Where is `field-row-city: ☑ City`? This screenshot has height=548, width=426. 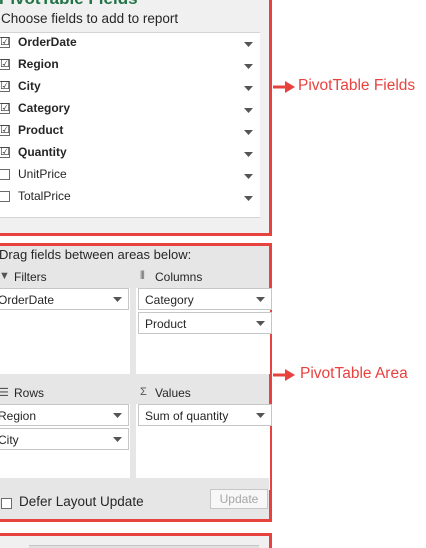 field-row-city: ☑ City is located at coordinates (130, 87).